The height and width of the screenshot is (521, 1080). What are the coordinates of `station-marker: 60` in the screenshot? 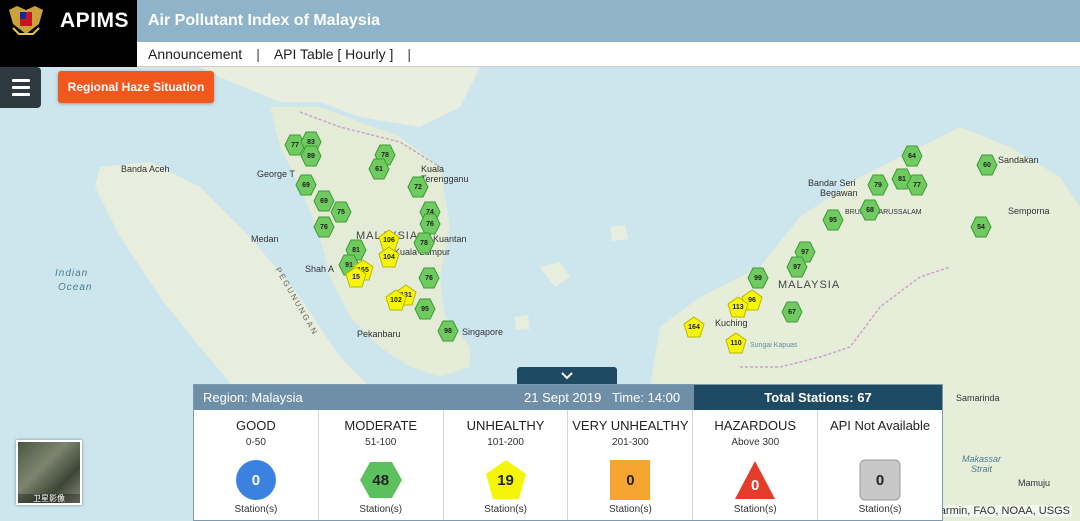 It's located at (987, 165).